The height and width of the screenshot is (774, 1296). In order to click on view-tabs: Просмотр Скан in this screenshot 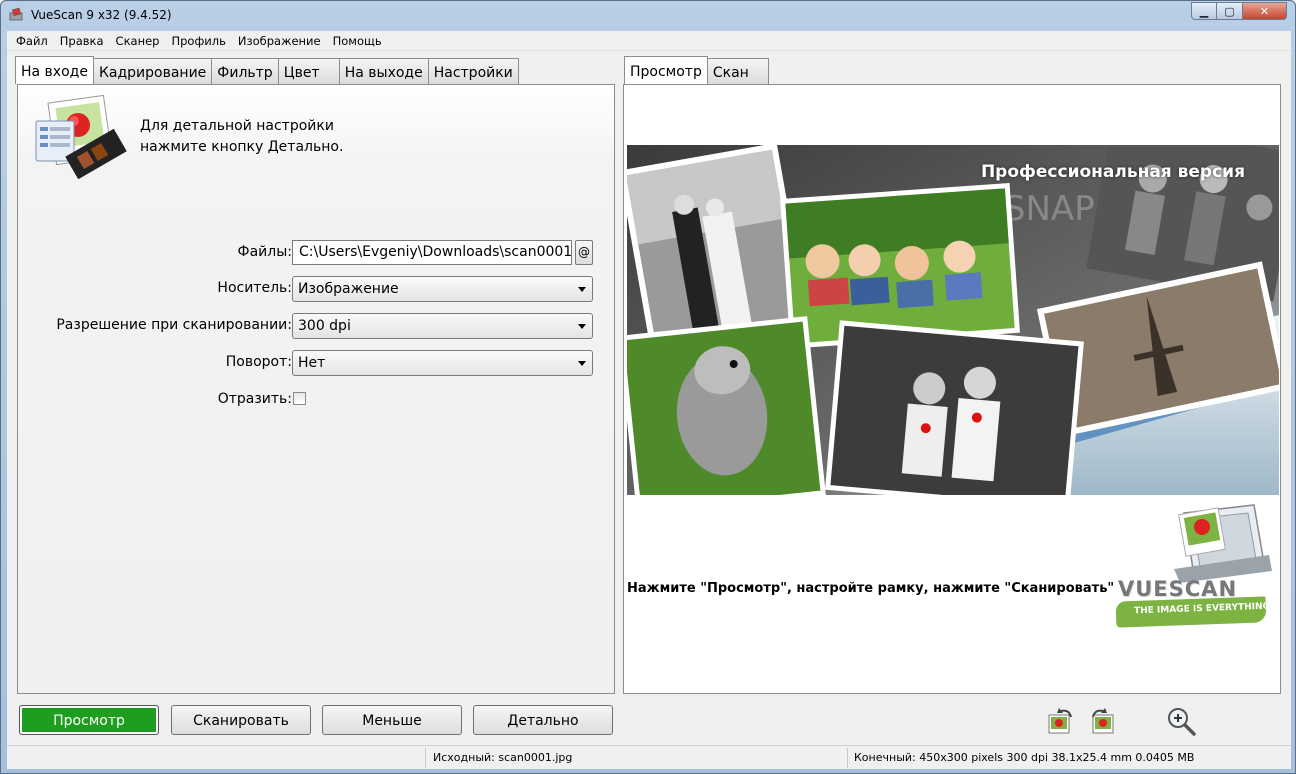, I will do `click(696, 70)`.